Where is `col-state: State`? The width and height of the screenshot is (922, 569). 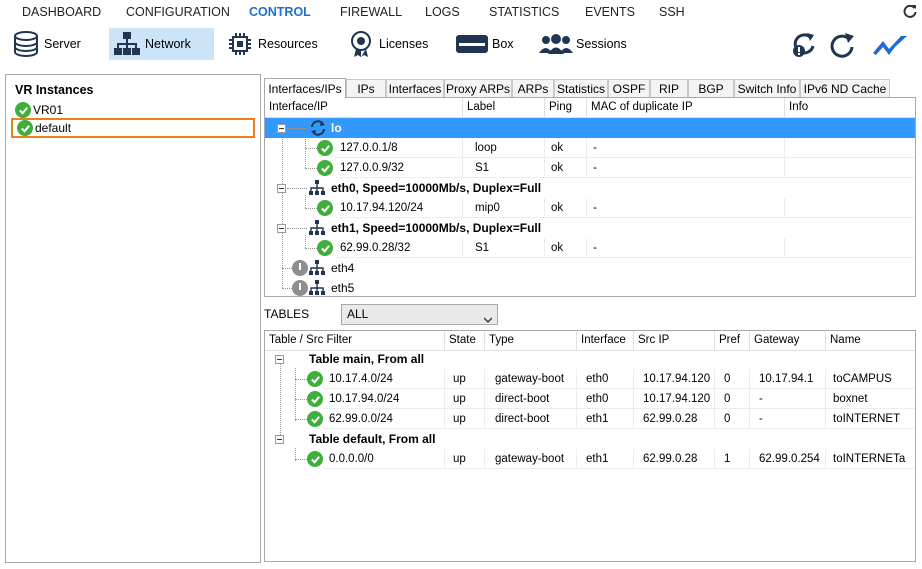 col-state: State is located at coordinates (465, 341).